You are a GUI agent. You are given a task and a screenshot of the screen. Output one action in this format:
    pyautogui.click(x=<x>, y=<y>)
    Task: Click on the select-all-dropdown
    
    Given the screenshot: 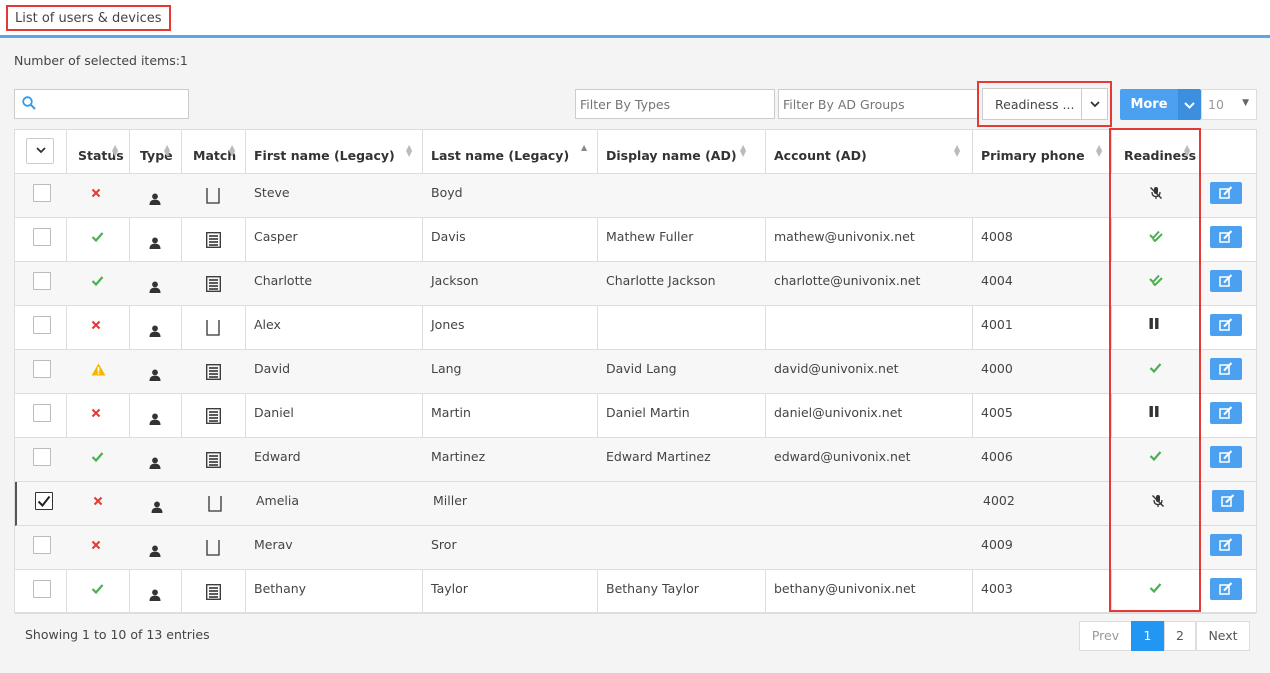 What is the action you would take?
    pyautogui.click(x=40, y=151)
    